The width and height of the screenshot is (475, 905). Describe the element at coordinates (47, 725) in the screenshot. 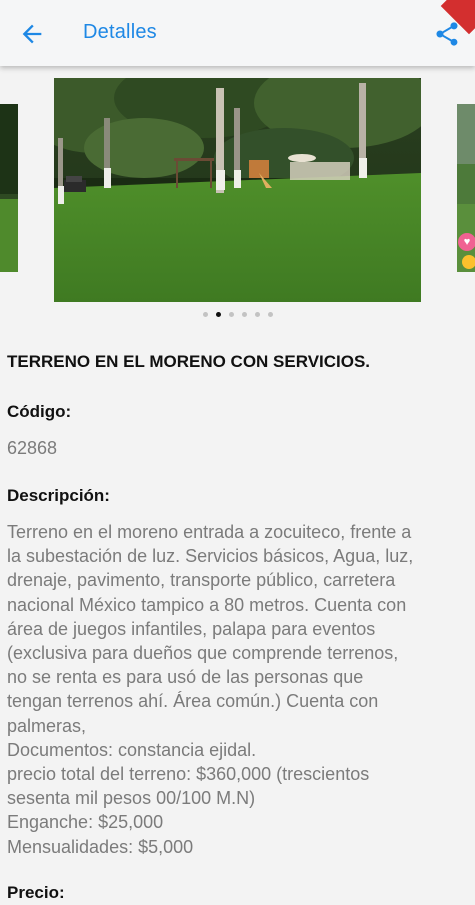

I see `description-line: palmeras,` at that location.